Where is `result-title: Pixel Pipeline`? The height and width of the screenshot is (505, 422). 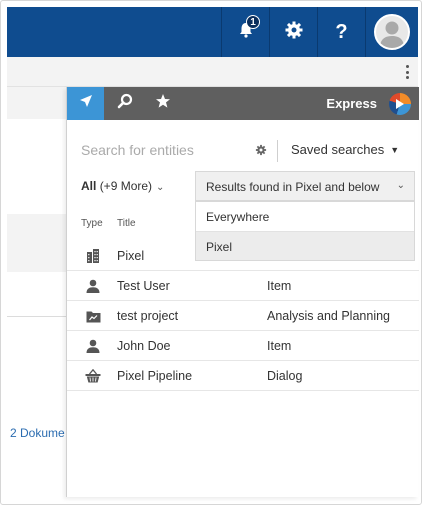
result-title: Pixel Pipeline is located at coordinates (155, 376).